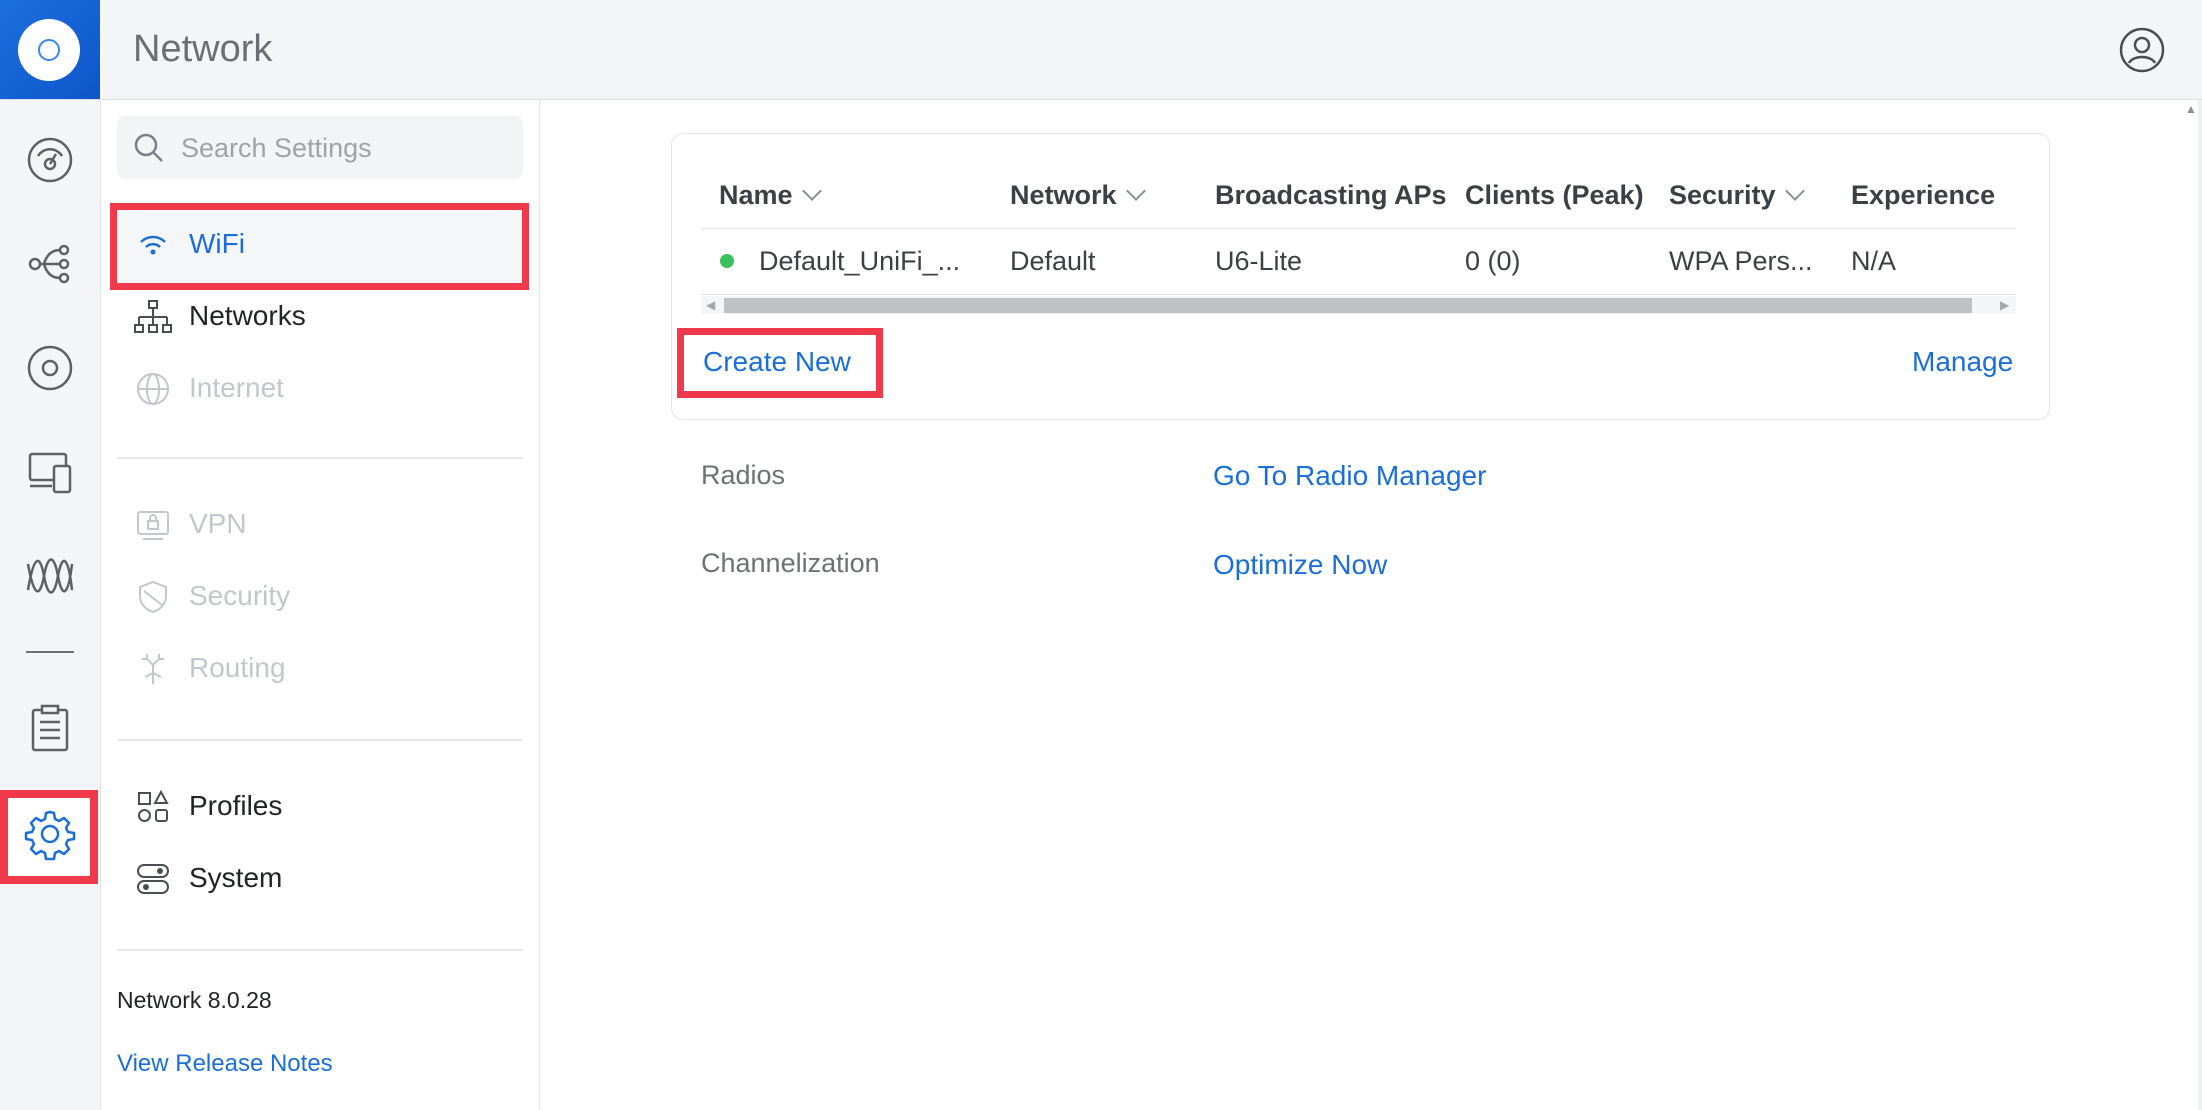 Image resolution: width=2202 pixels, height=1110 pixels. What do you see at coordinates (194, 1000) in the screenshot?
I see `app-version: Network 8.0.28` at bounding box center [194, 1000].